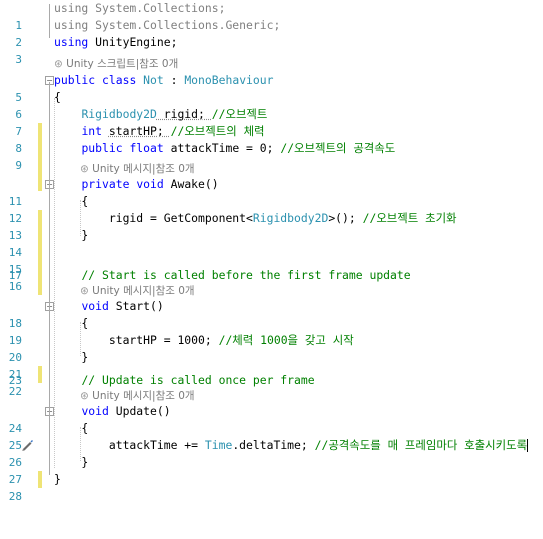 The width and height of the screenshot is (543, 539). I want to click on code-line: 15, so click(21, 269).